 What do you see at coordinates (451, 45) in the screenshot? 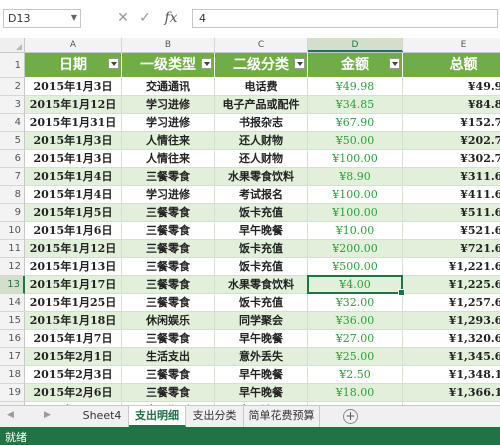
I see `column-header-e: E` at bounding box center [451, 45].